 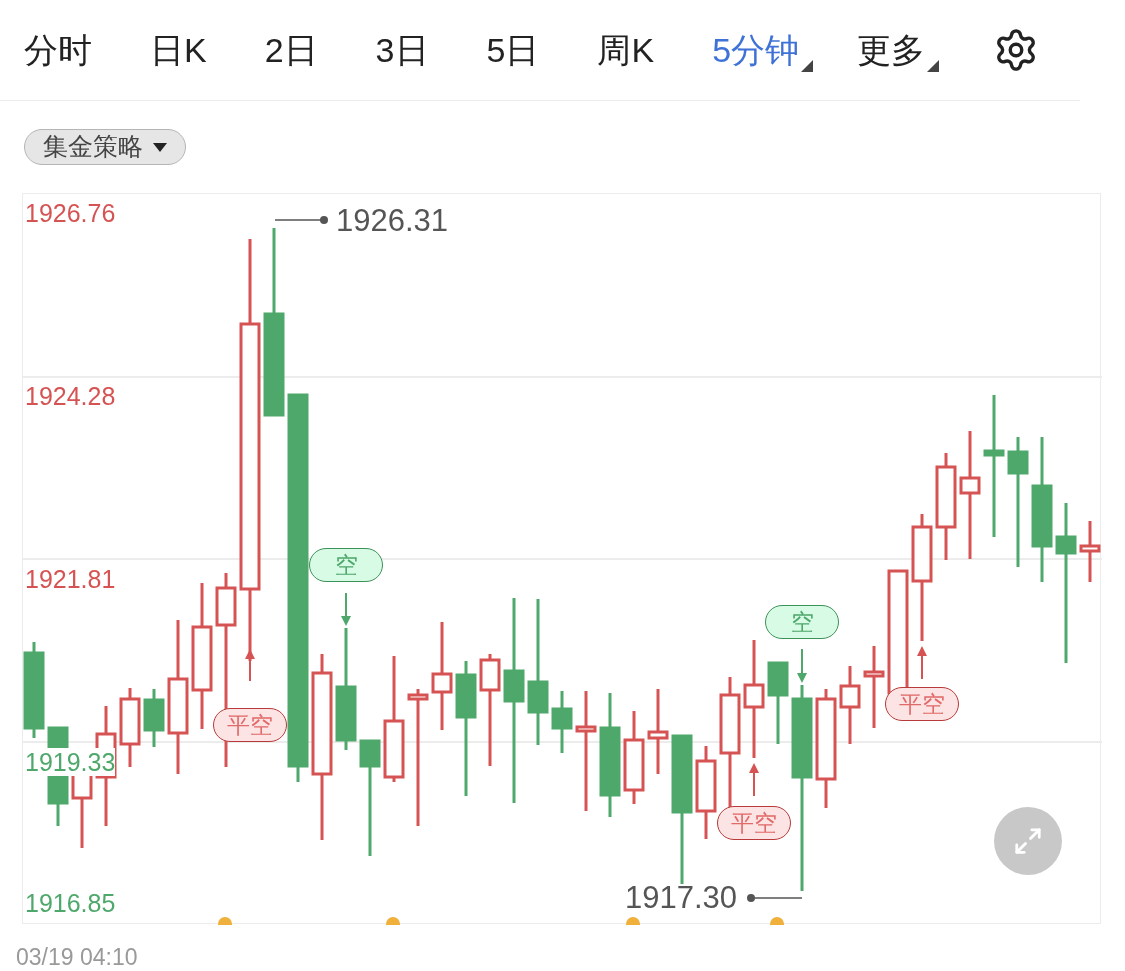 I want to click on period-tab: 2日, so click(x=298, y=50).